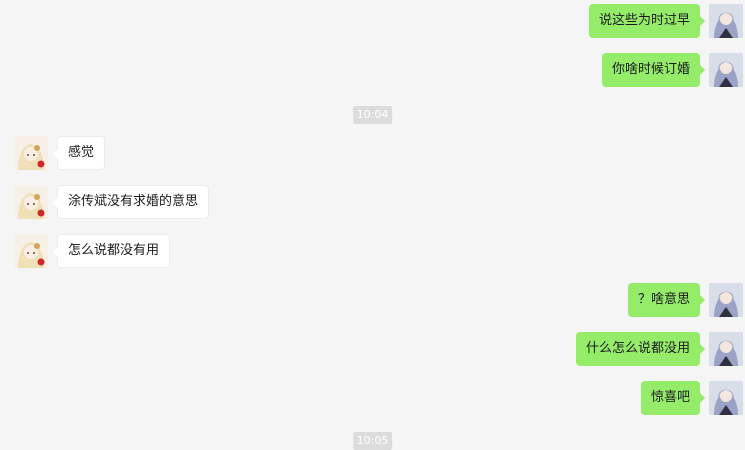 Image resolution: width=745 pixels, height=450 pixels. I want to click on message-row-sent: 什么怎么说都没用, so click(545, 349).